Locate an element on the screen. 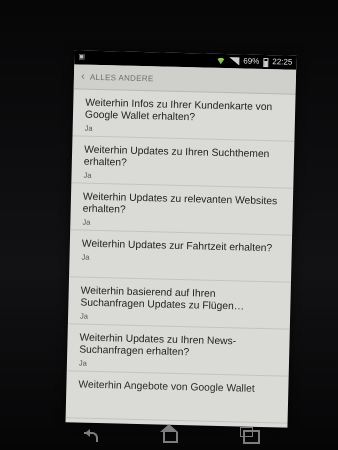 This screenshot has height=450, width=338. home-icon is located at coordinates (168, 433).